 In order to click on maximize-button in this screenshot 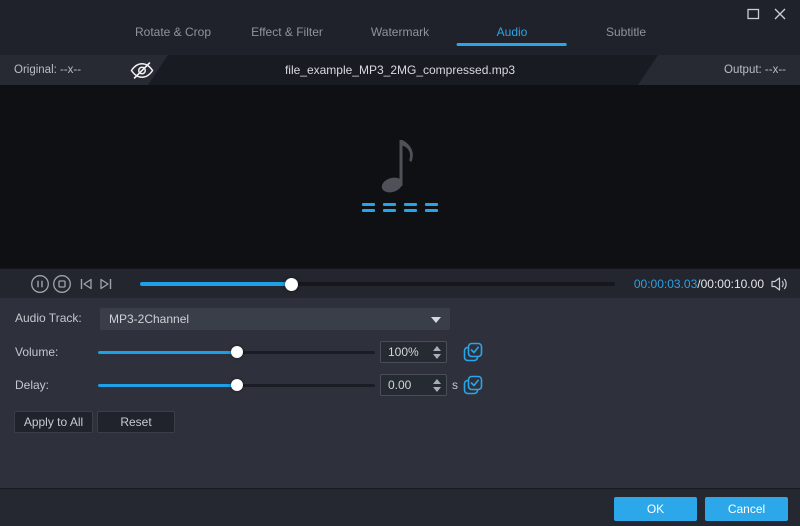, I will do `click(753, 14)`.